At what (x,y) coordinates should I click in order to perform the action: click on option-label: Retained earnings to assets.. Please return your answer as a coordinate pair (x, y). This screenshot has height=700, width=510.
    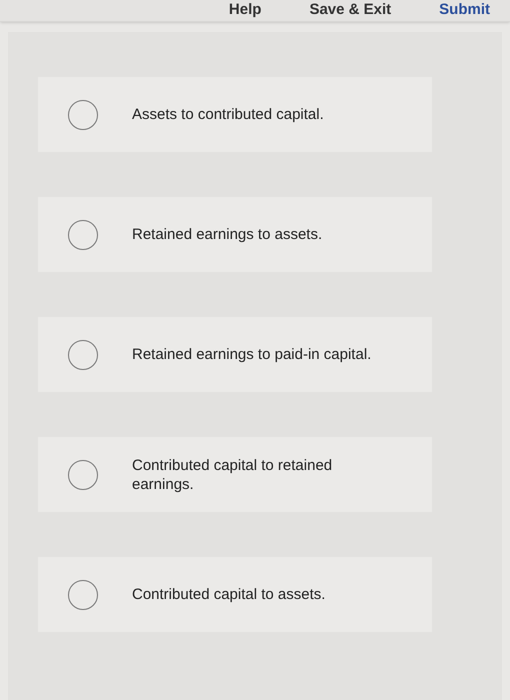
    Looking at the image, I should click on (227, 234).